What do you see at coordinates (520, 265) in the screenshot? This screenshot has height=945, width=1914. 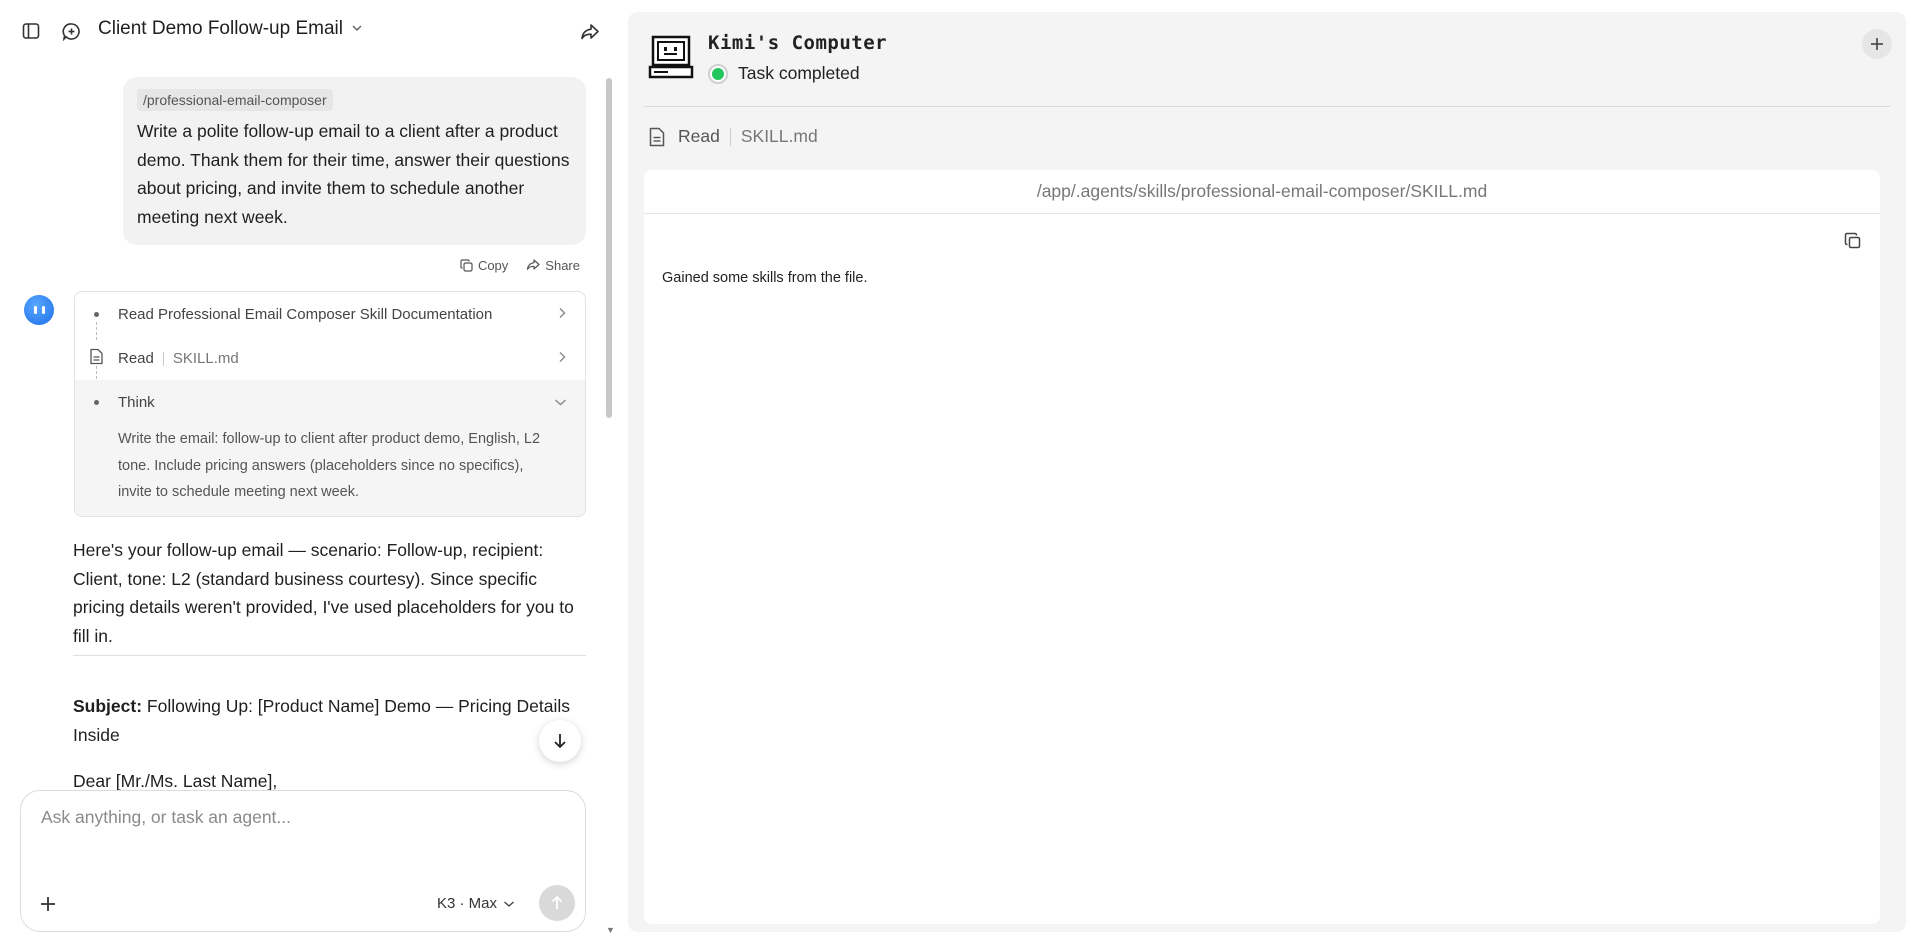 I see `message-actions: Copy Share` at bounding box center [520, 265].